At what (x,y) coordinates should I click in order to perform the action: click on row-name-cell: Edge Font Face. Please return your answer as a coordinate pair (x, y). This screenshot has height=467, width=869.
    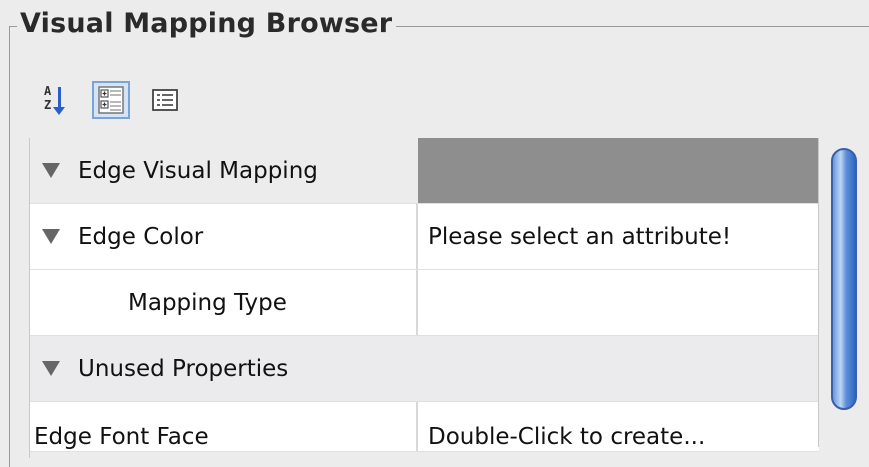
    Looking at the image, I should click on (224, 426).